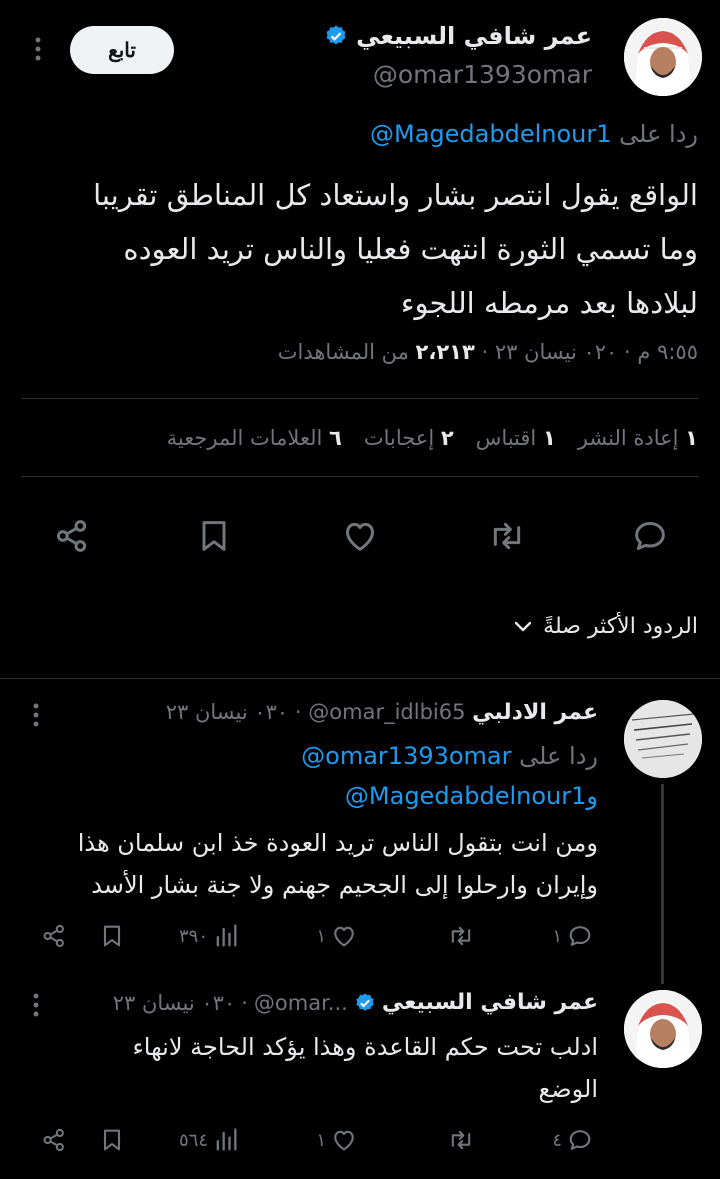 The width and height of the screenshot is (720, 1179). I want to click on reply-header: عمر الادلبي @omar_idlbi65 · ٠٣٠ نيسان ٢٣, so click(381, 712).